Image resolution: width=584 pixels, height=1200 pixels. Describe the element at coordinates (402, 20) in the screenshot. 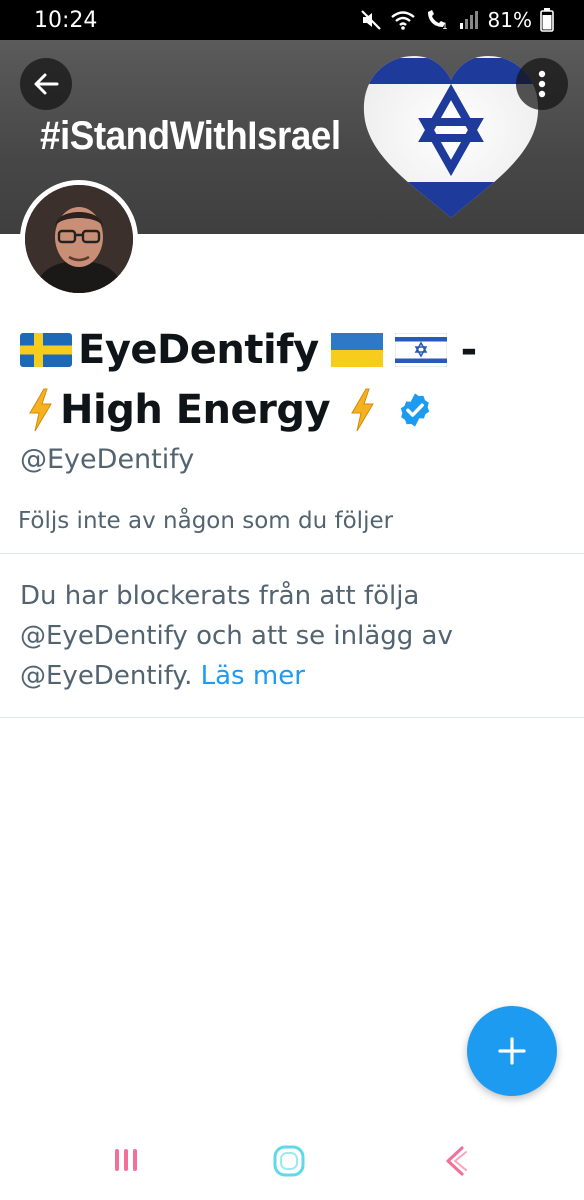

I see `wifi-icon` at that location.